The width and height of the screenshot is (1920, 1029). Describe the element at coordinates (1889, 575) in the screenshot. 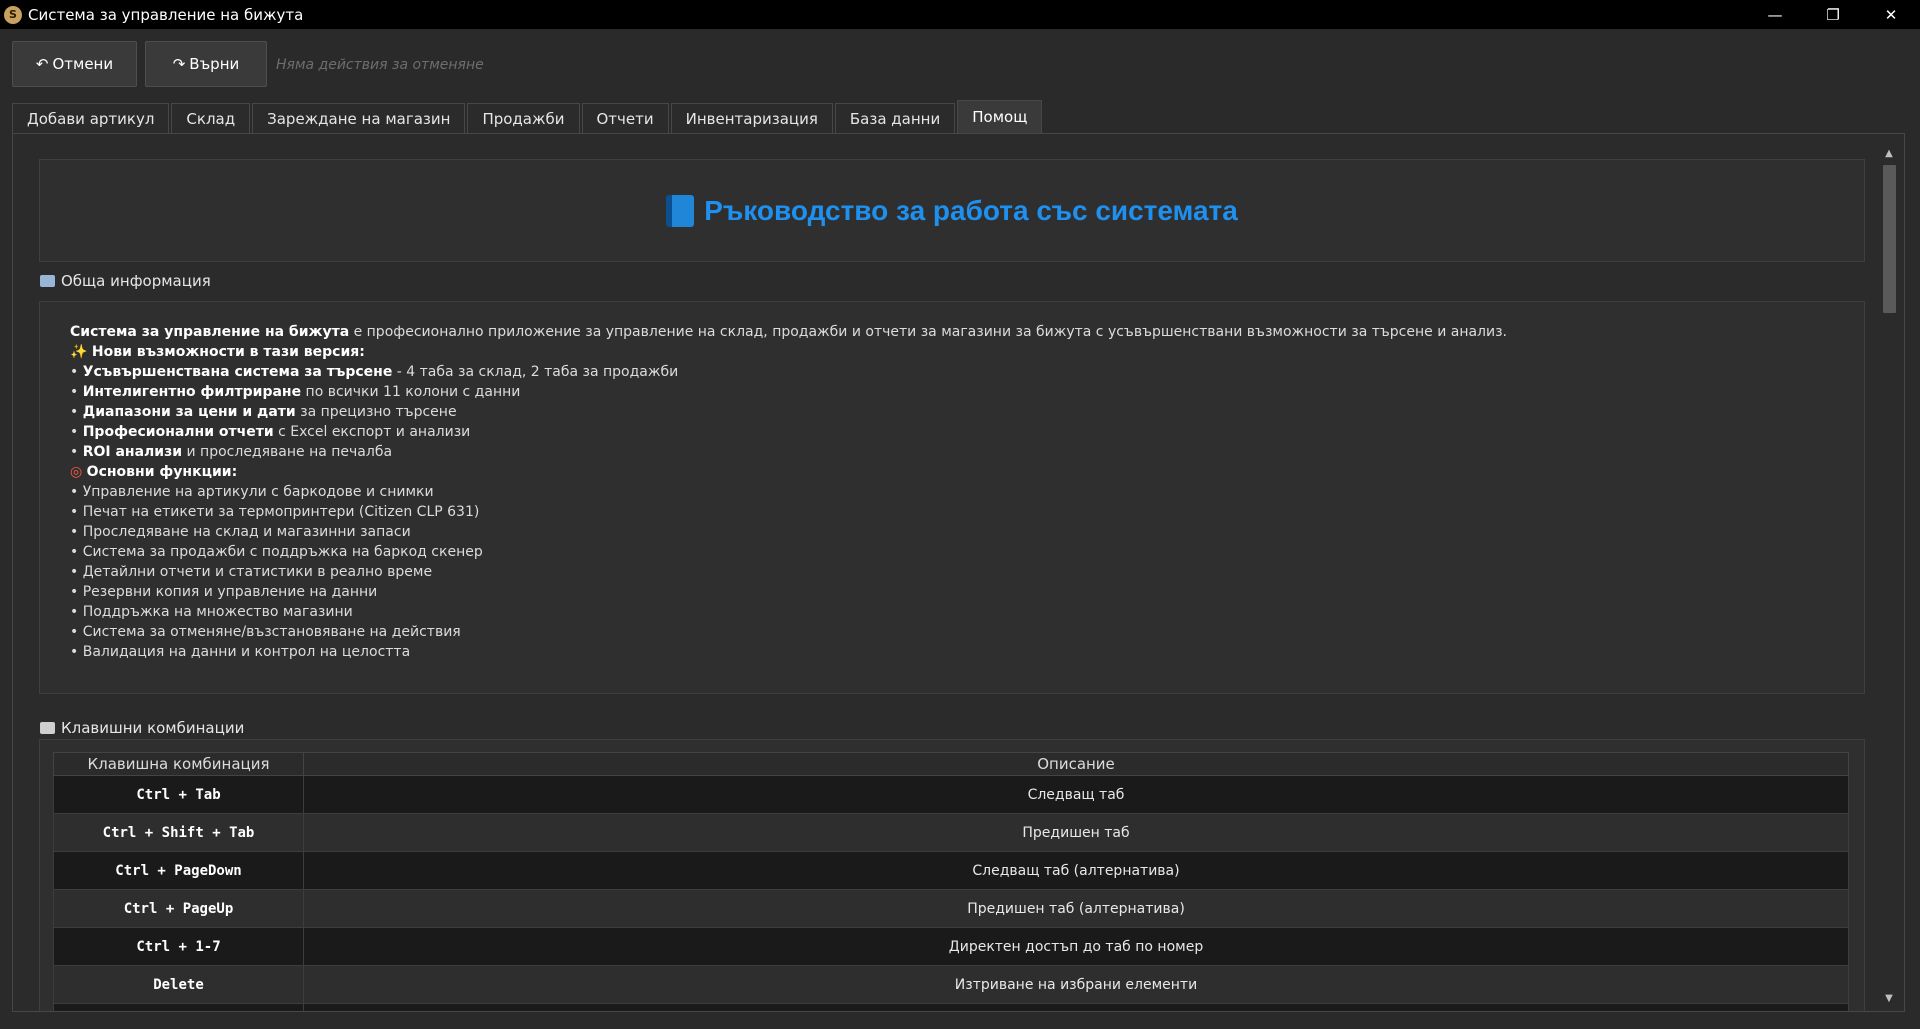

I see `vertical-scrollbar: ▲ ▼` at that location.